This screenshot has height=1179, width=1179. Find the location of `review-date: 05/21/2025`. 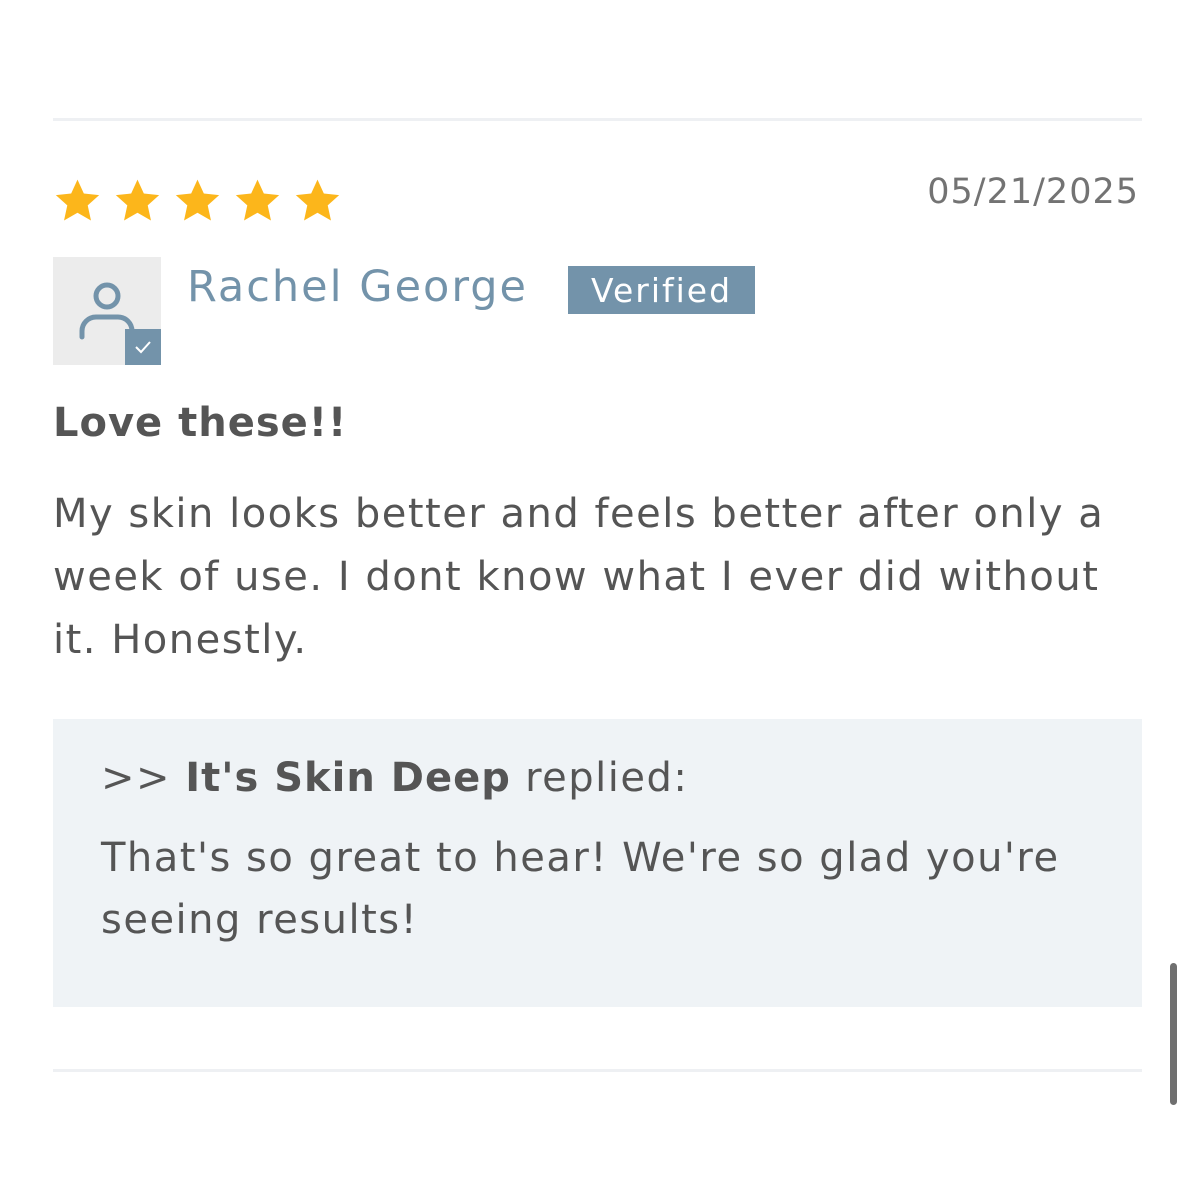

review-date: 05/21/2025 is located at coordinates (1033, 192).